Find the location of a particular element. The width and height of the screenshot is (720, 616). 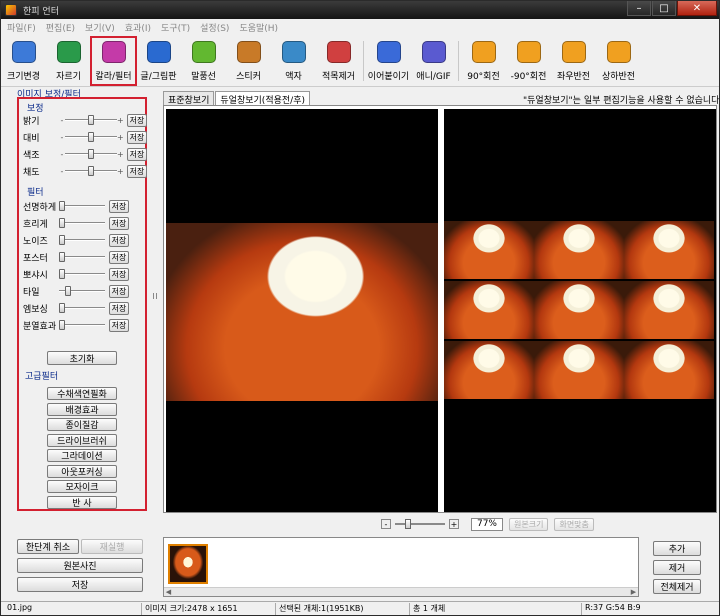

tab-standard-view: 표준창보기 is located at coordinates (189, 98).